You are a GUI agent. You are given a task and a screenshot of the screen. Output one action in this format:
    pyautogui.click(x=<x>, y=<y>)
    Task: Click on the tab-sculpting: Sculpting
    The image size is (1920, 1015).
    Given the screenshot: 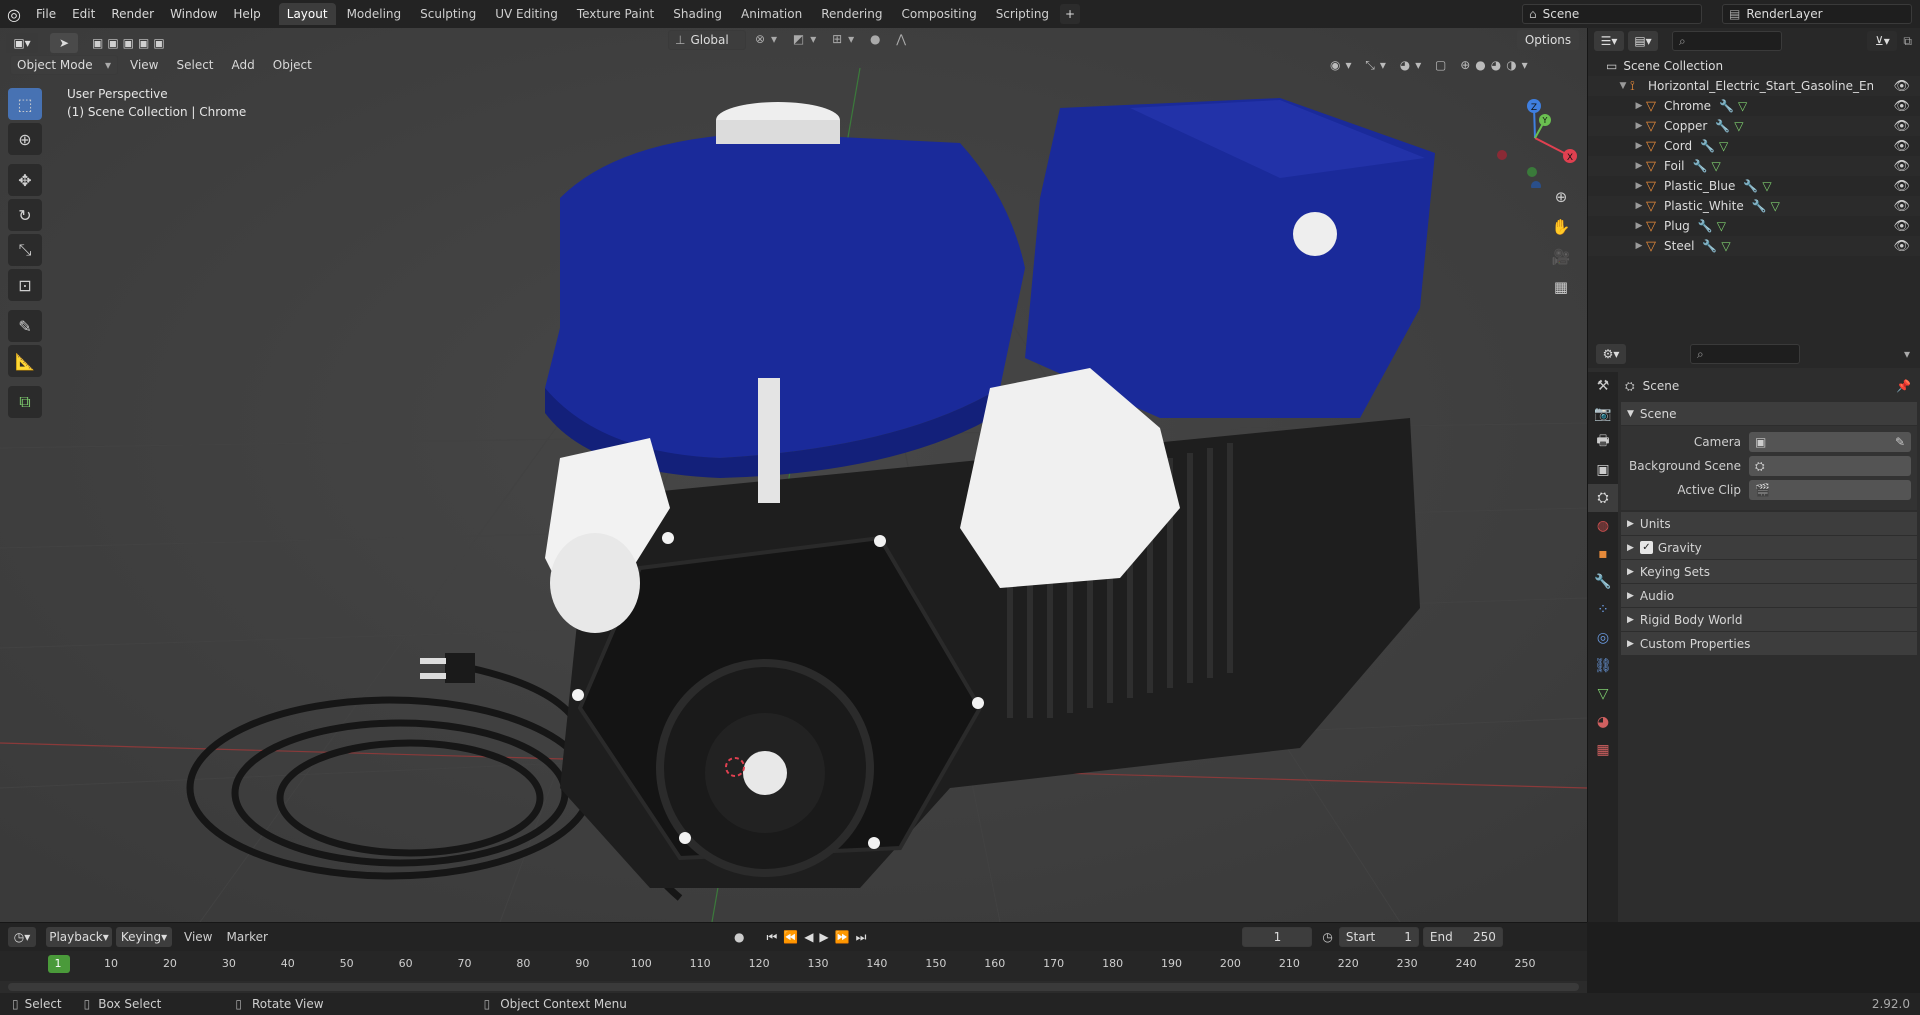 What is the action you would take?
    pyautogui.click(x=448, y=14)
    